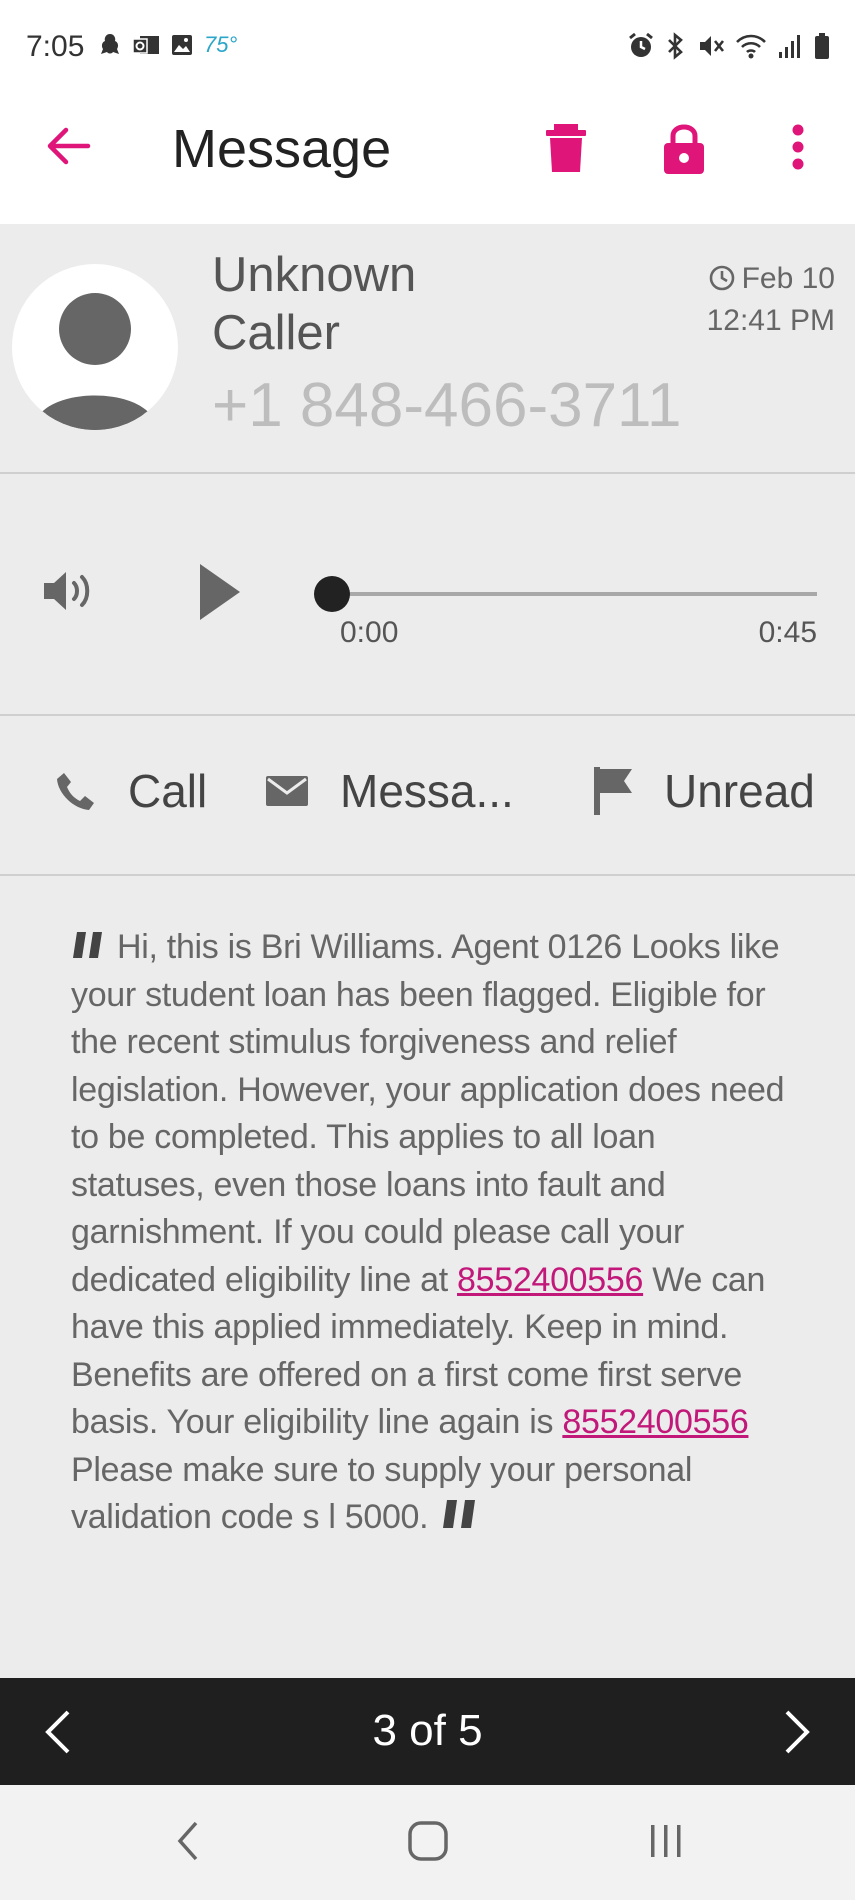 The image size is (855, 1900). I want to click on pager-label: 3 of 5, so click(427, 1730).